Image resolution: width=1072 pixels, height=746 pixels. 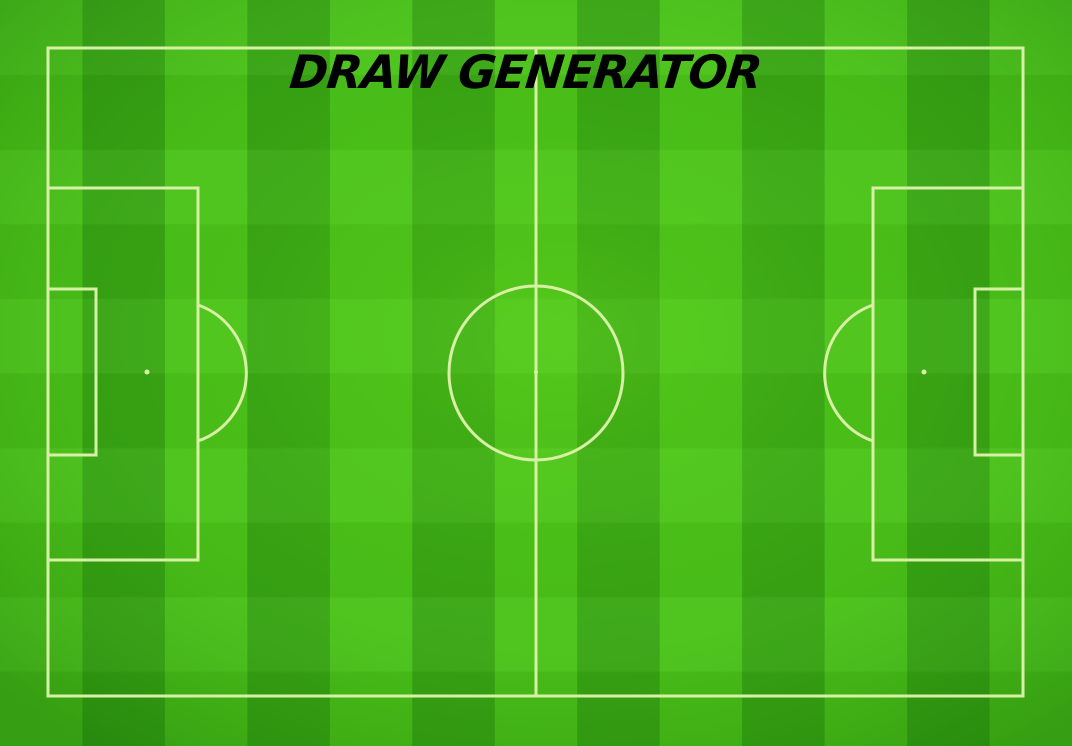 I want to click on right-penalty-spot, so click(x=924, y=372).